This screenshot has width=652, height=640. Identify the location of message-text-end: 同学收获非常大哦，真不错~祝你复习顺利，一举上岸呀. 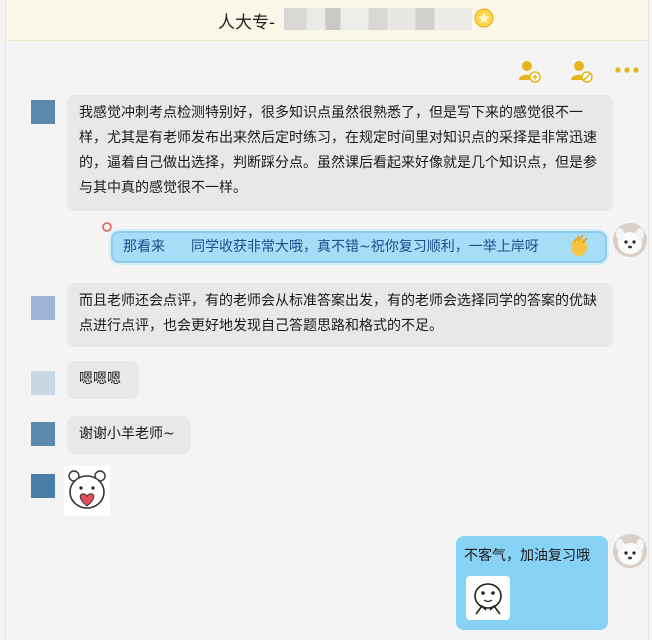
(365, 247).